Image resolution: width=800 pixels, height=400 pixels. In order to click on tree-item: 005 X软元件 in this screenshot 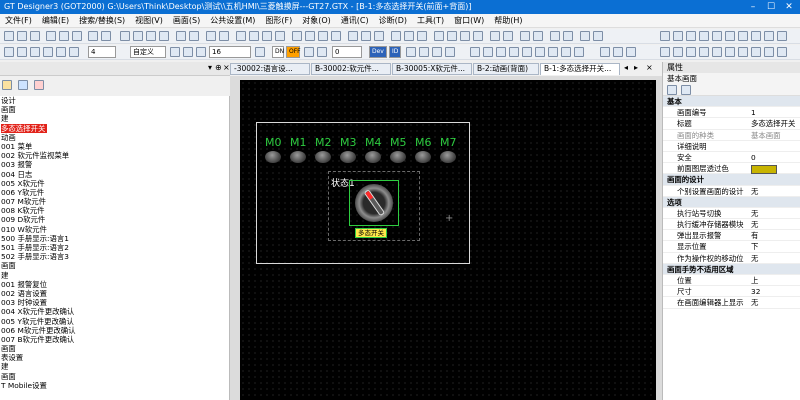, I will do `click(114, 183)`.